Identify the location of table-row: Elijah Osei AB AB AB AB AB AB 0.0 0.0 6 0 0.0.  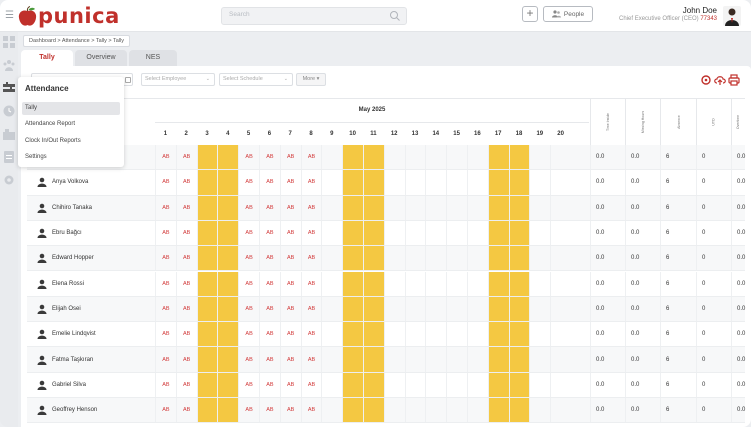
(386, 309).